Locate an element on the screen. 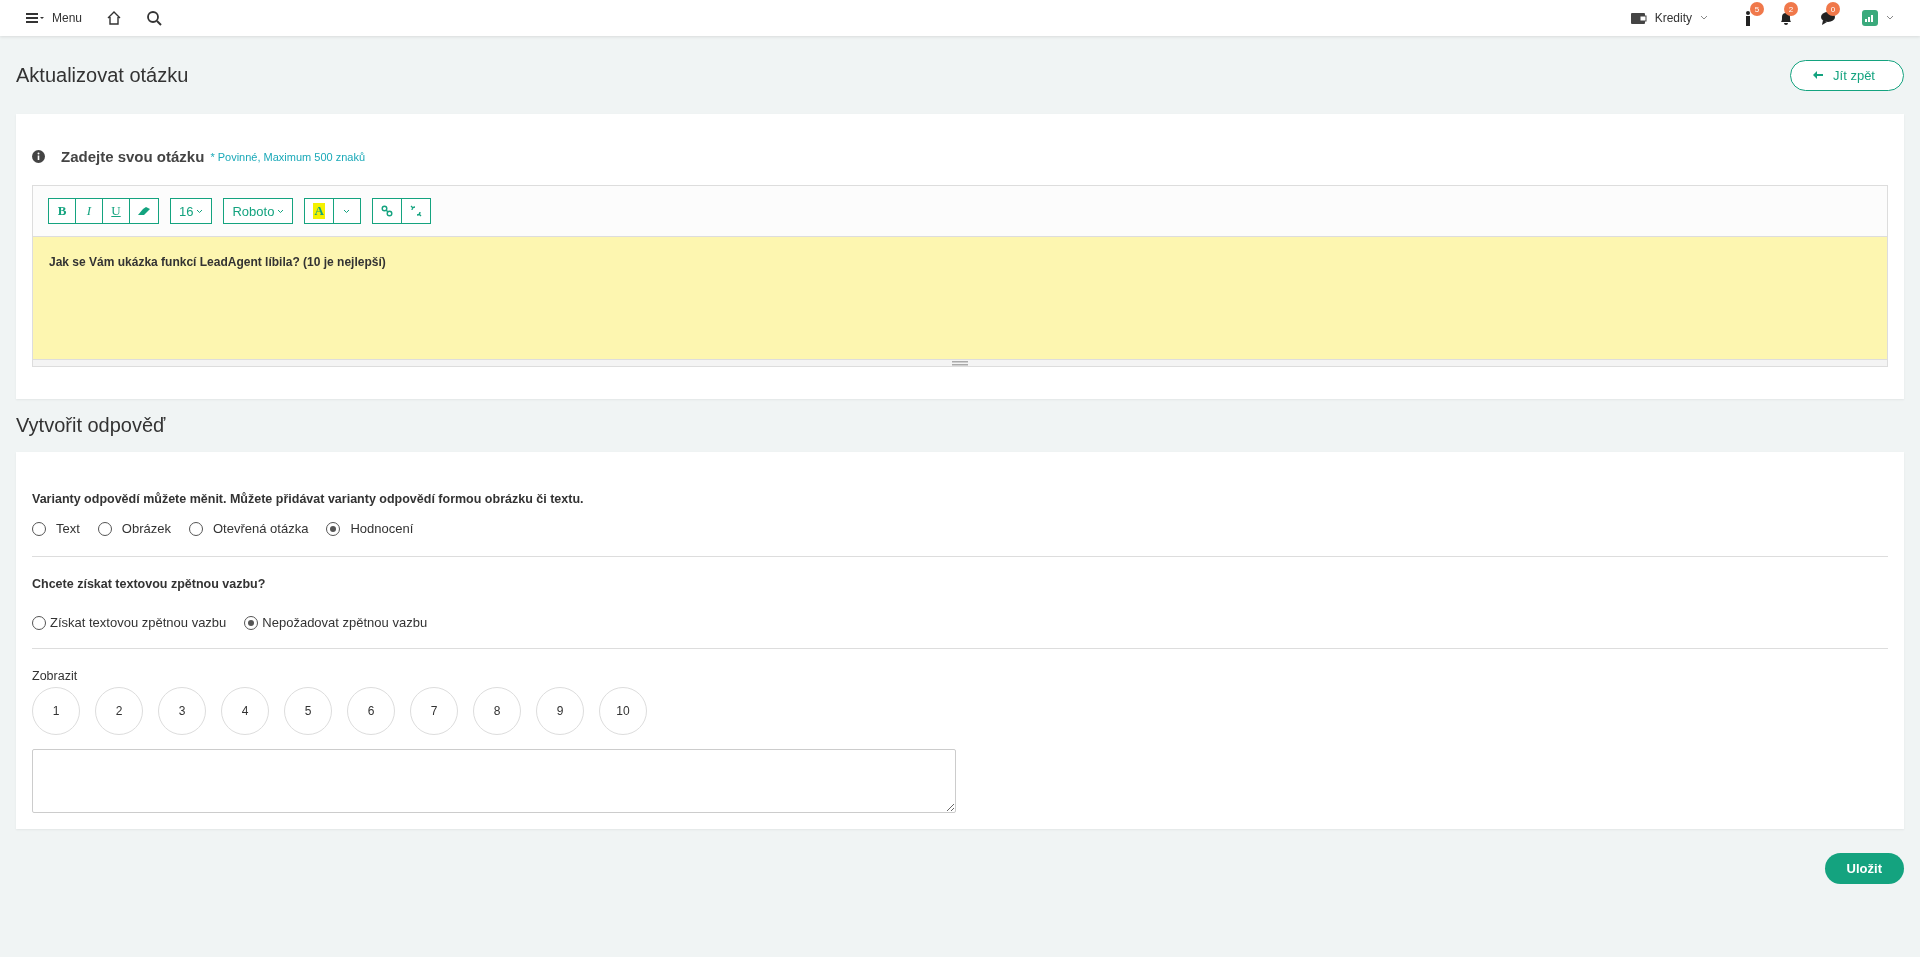 This screenshot has width=1920, height=957. arrow-left-icon is located at coordinates (1818, 75).